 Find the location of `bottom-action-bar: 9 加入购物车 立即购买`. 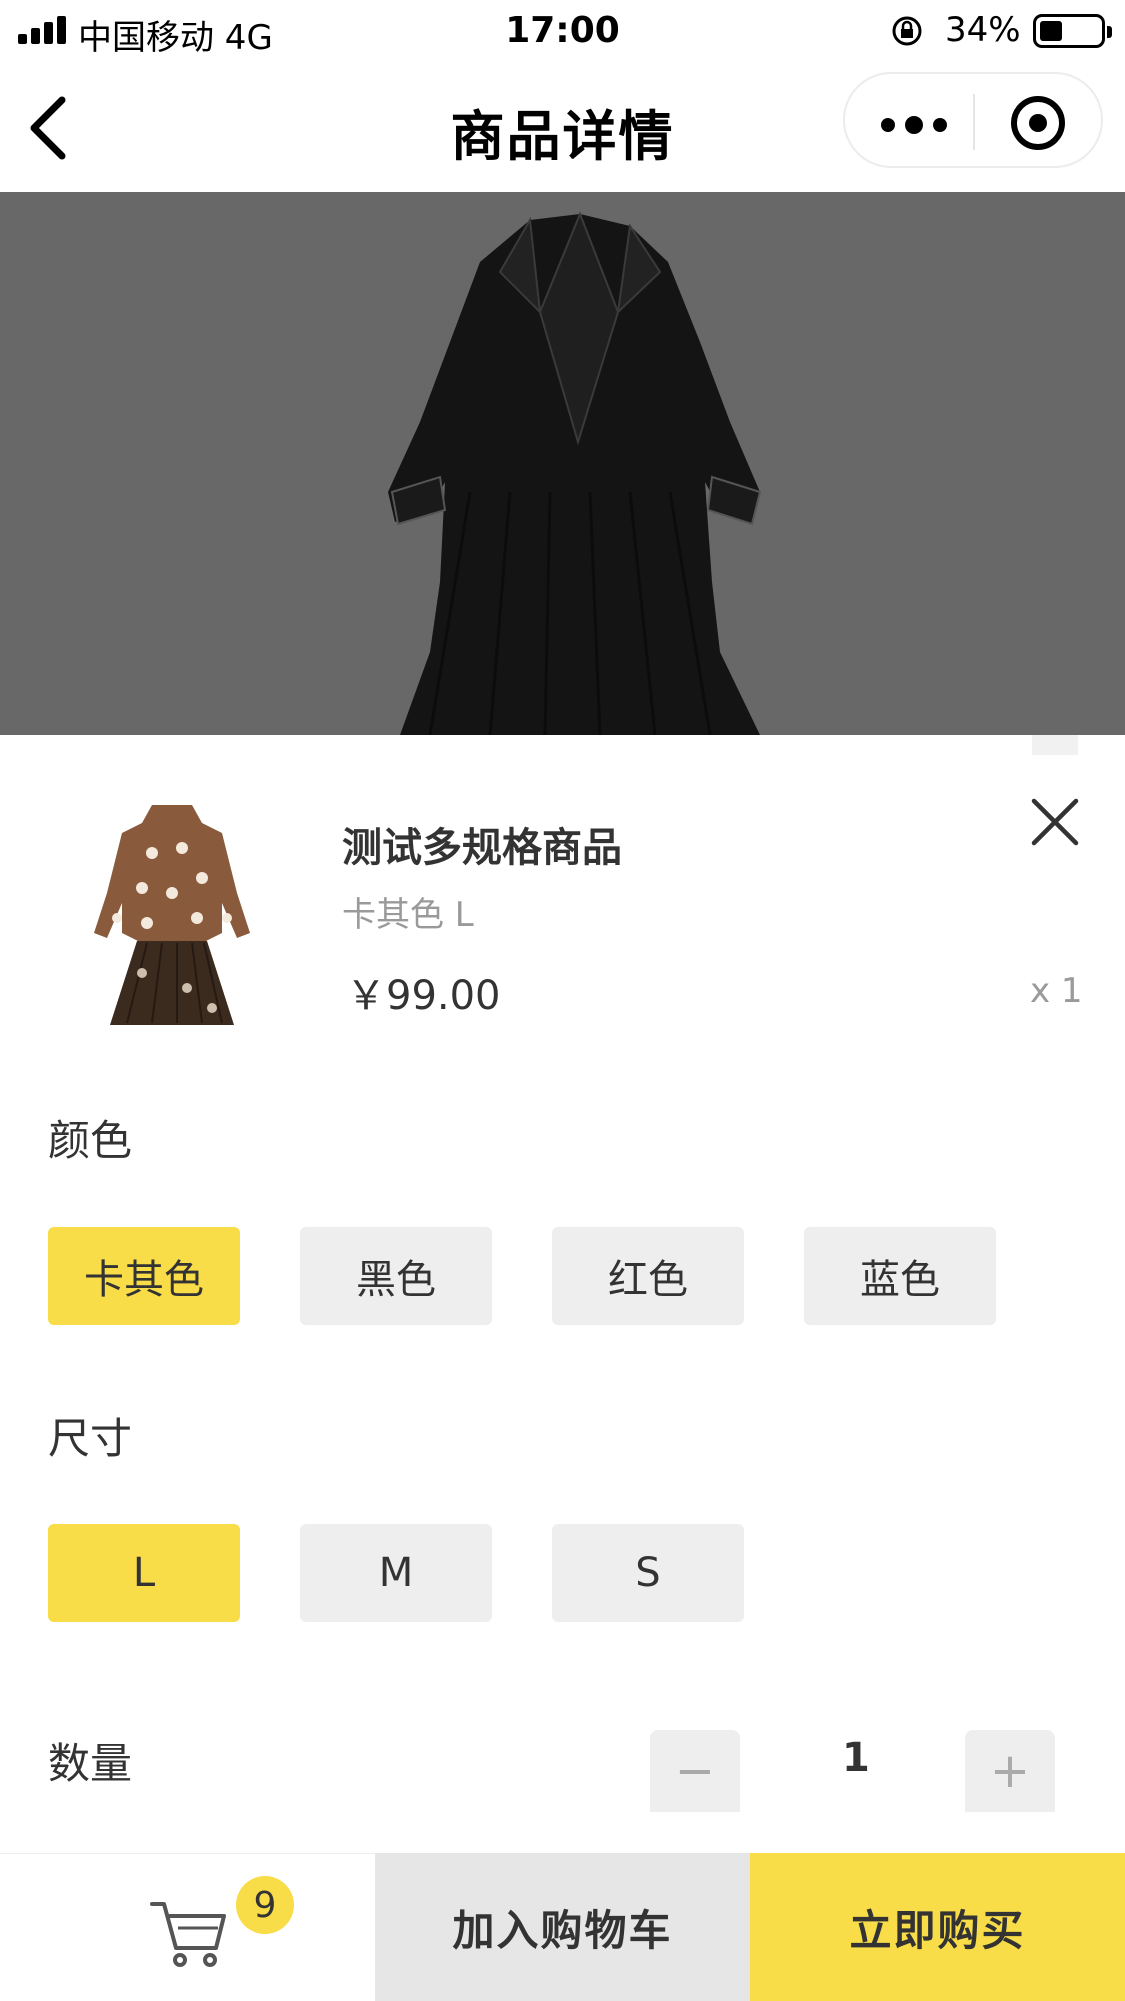

bottom-action-bar: 9 加入购物车 立即购买 is located at coordinates (562, 1927).